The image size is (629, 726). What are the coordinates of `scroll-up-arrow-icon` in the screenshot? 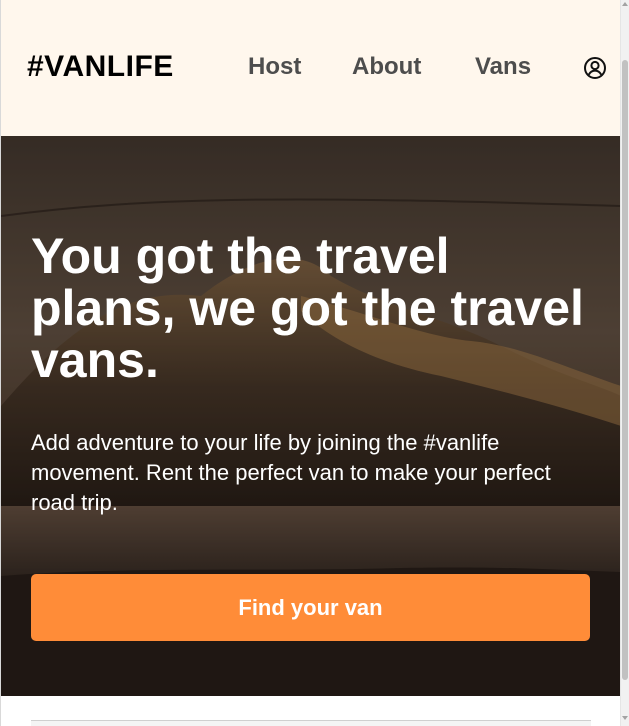 It's located at (625, 4).